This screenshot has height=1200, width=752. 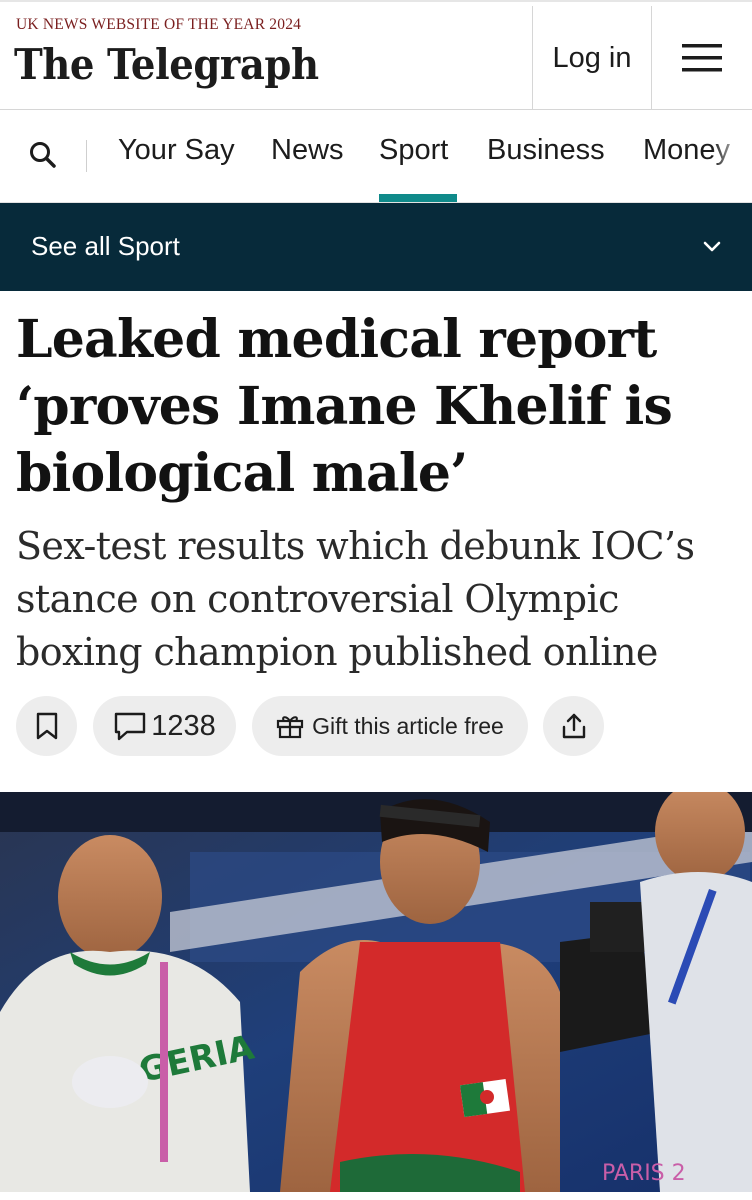 I want to click on award-banner: UK NEWS WEBSITE OF THE YEAR 2024, so click(x=159, y=24).